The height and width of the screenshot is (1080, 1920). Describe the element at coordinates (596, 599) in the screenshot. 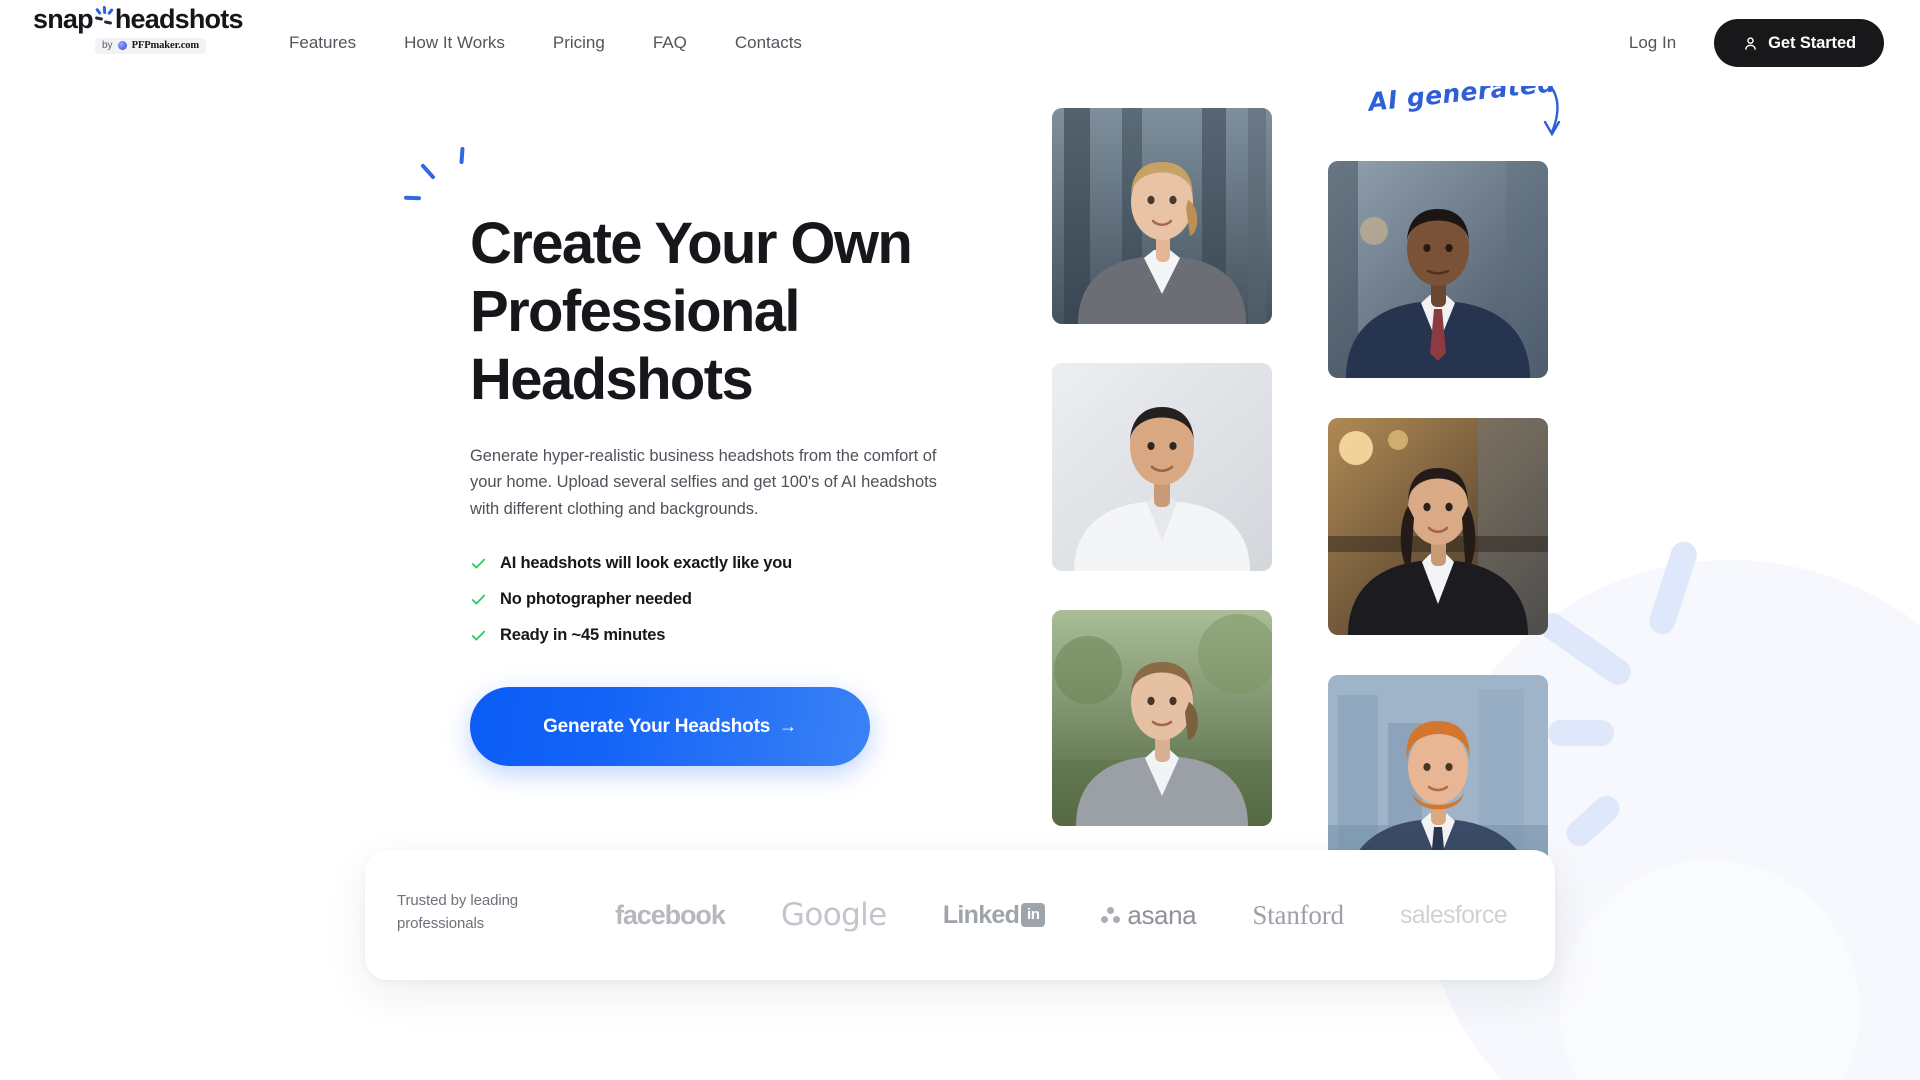

I see `benefit-label: No photographer needed` at that location.